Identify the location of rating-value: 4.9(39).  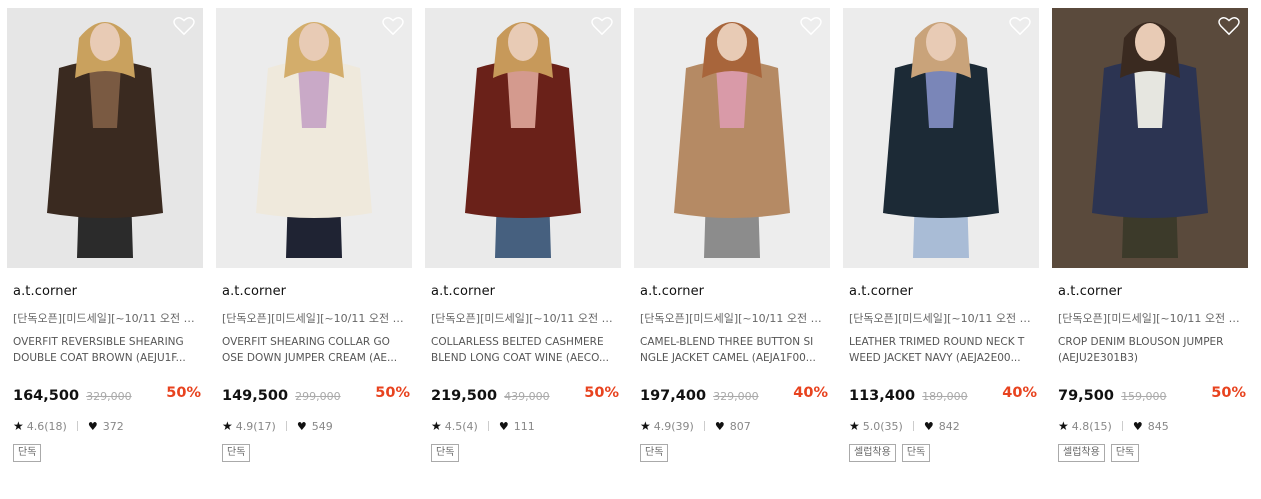
(673, 426).